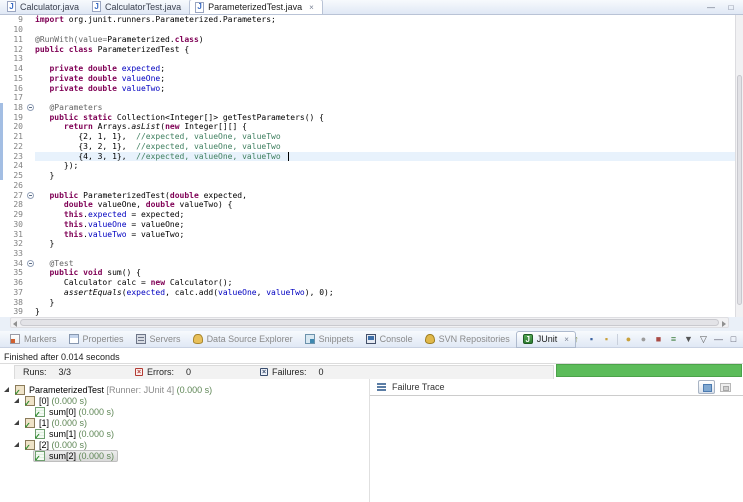  What do you see at coordinates (184, 456) in the screenshot?
I see `test-tree-row: sum[2] (0.000 s)` at bounding box center [184, 456].